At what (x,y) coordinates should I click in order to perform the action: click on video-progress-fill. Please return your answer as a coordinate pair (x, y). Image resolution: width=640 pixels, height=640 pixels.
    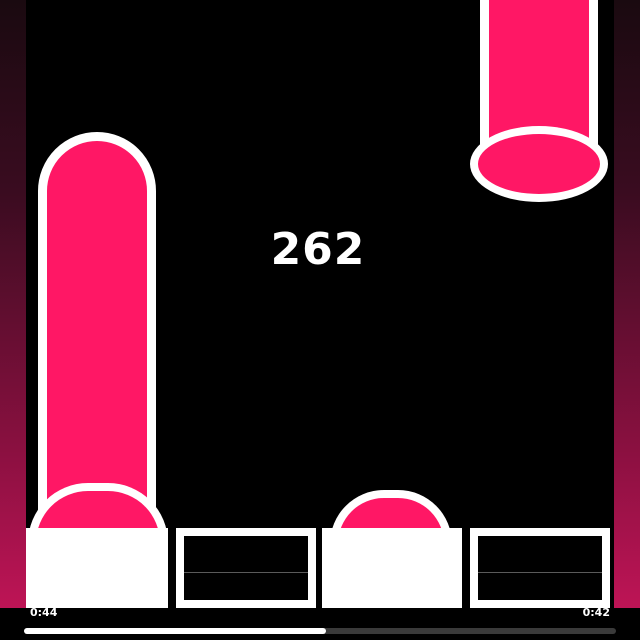
    Looking at the image, I should click on (175, 631).